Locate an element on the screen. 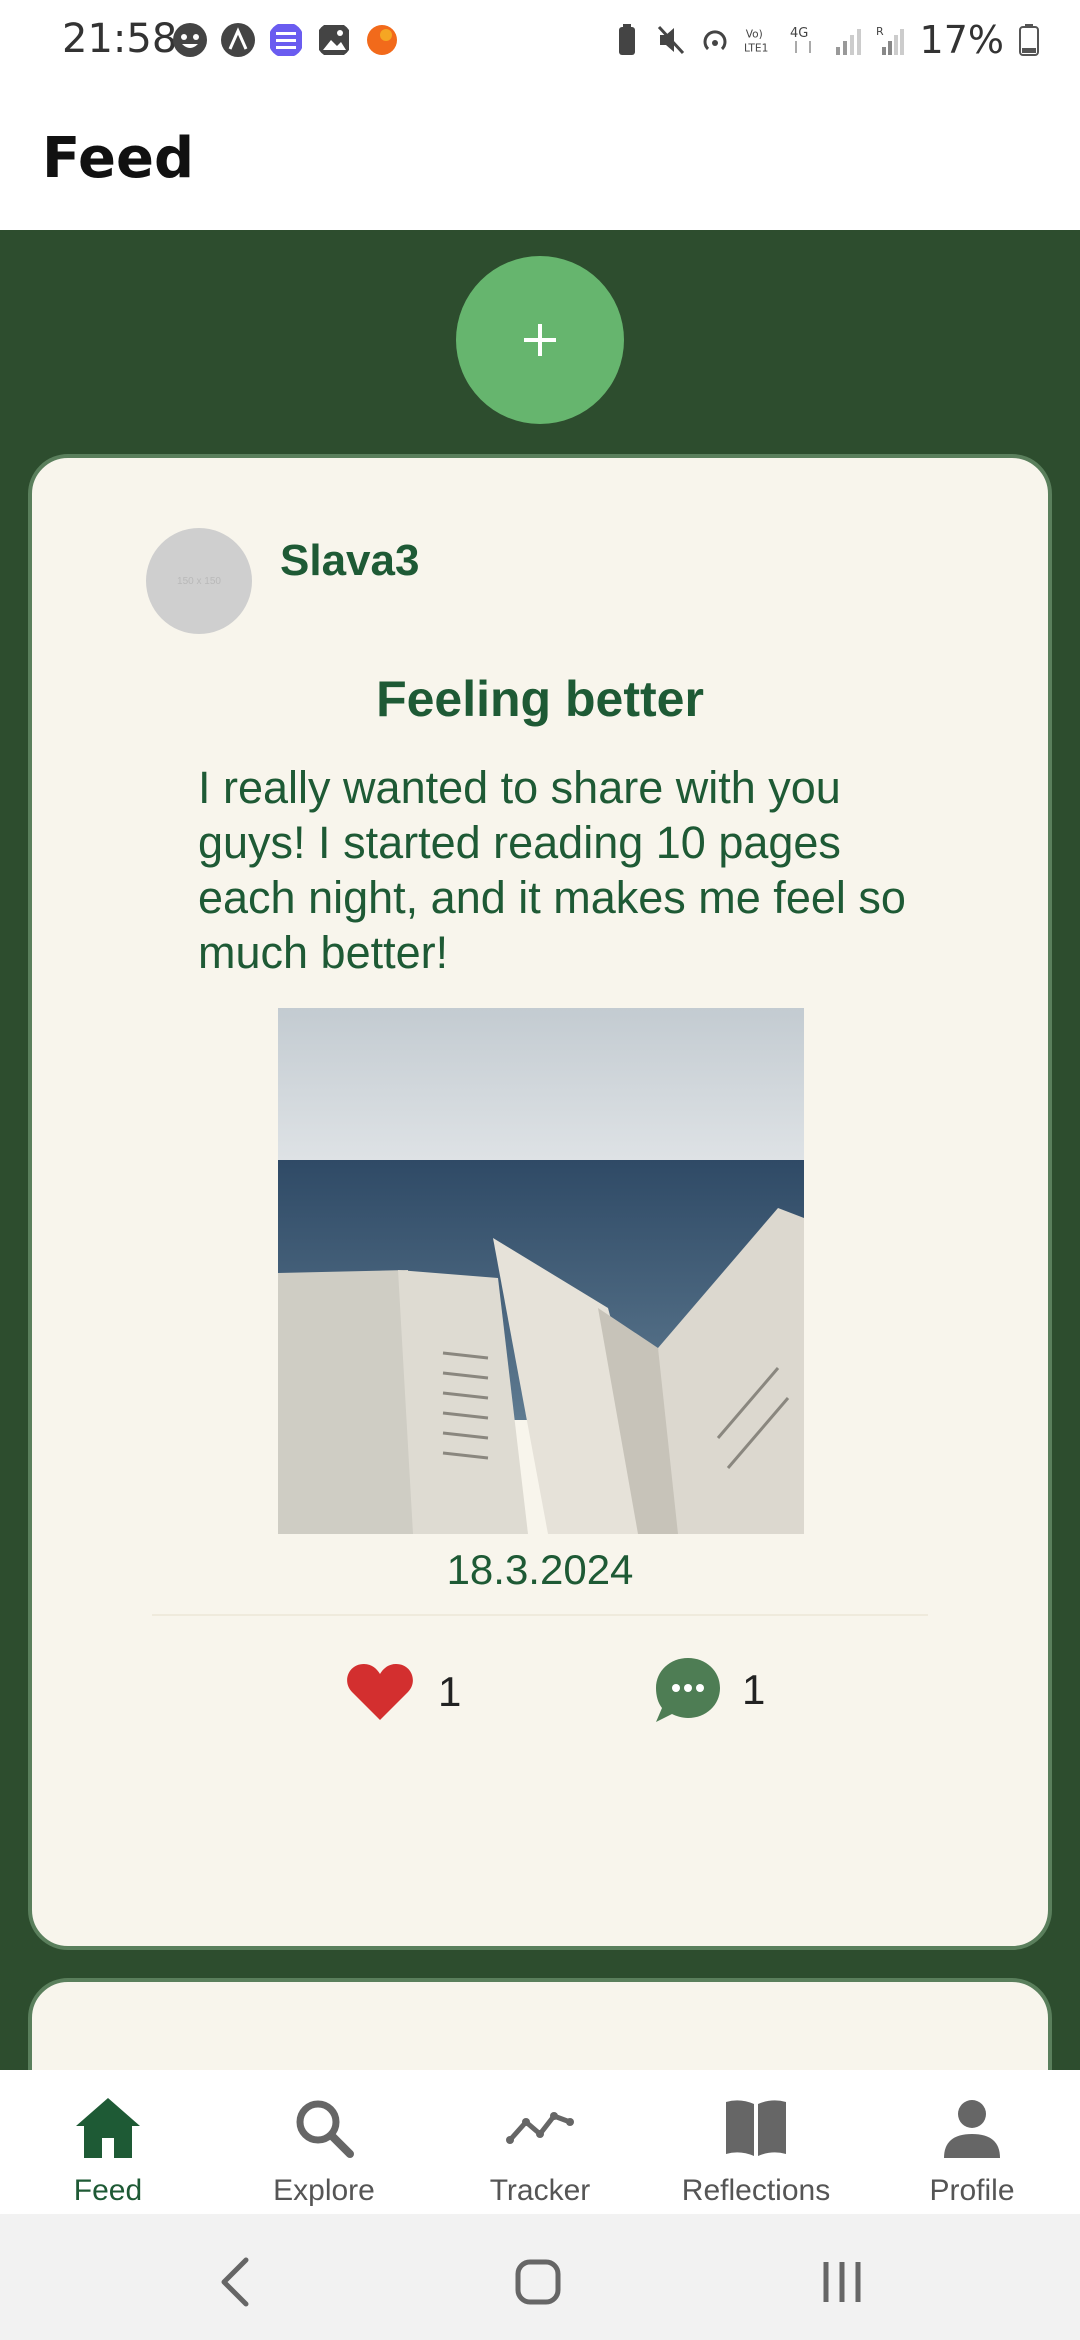 The image size is (1080, 2340). back-icon is located at coordinates (236, 2282).